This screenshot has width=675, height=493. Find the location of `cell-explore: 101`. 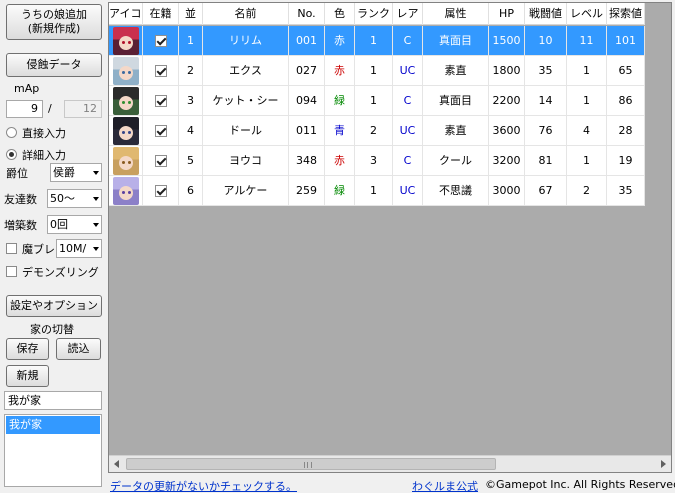

cell-explore: 101 is located at coordinates (626, 41).